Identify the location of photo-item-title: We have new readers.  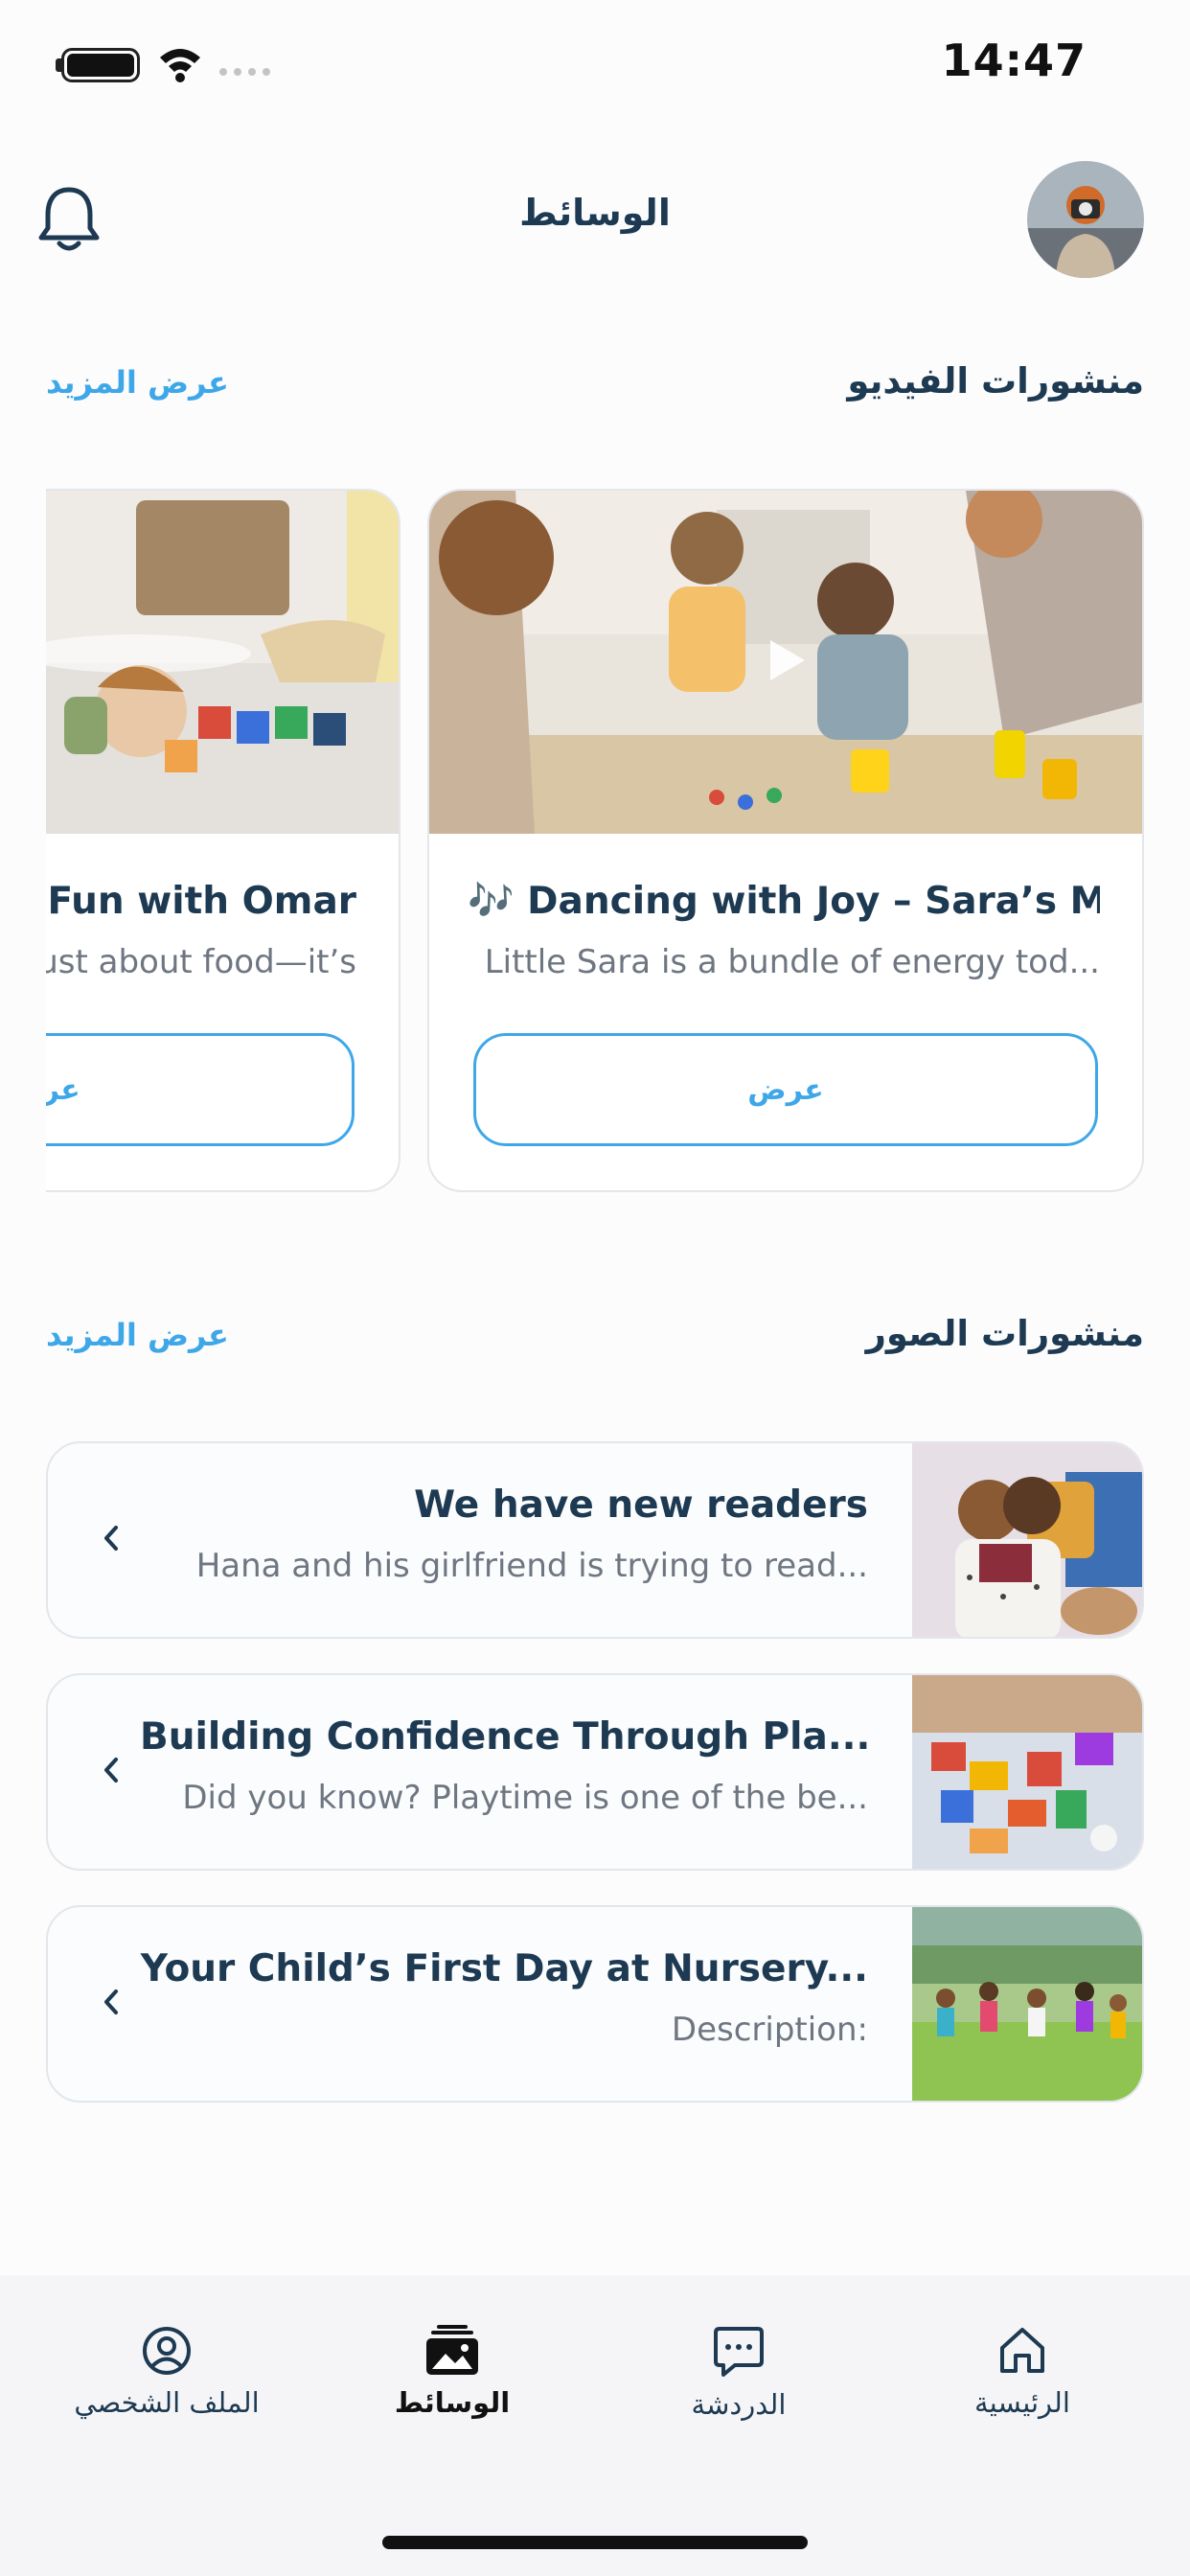
(641, 1506).